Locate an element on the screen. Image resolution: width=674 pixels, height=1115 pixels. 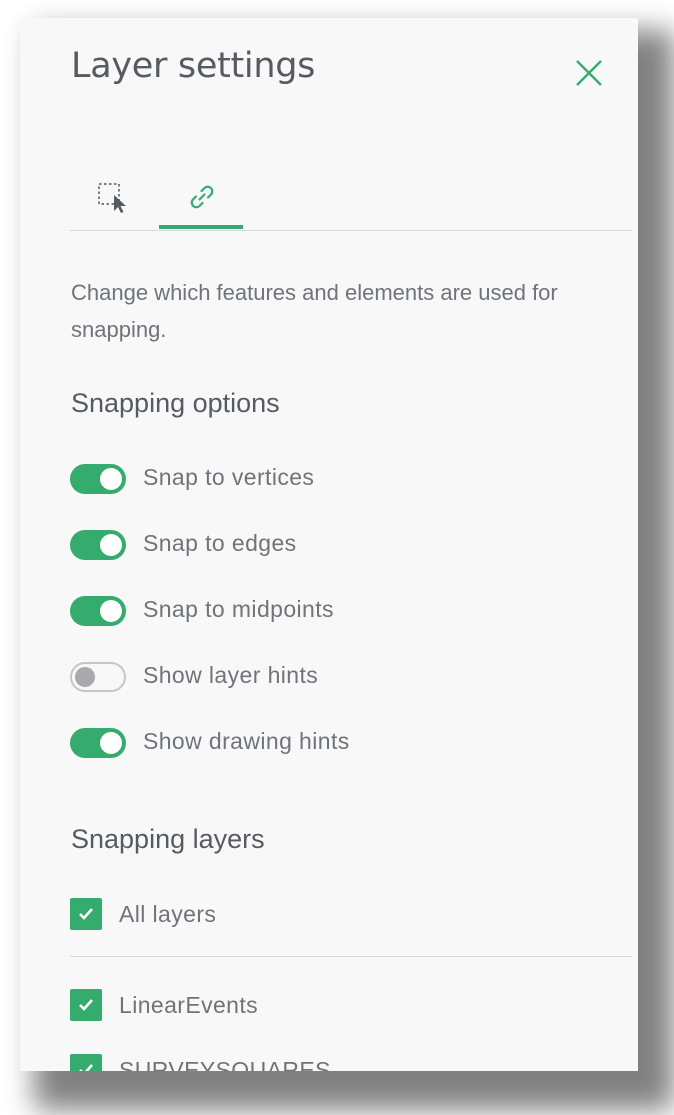
drawing-hints-label: Show drawing hints is located at coordinates (246, 741).